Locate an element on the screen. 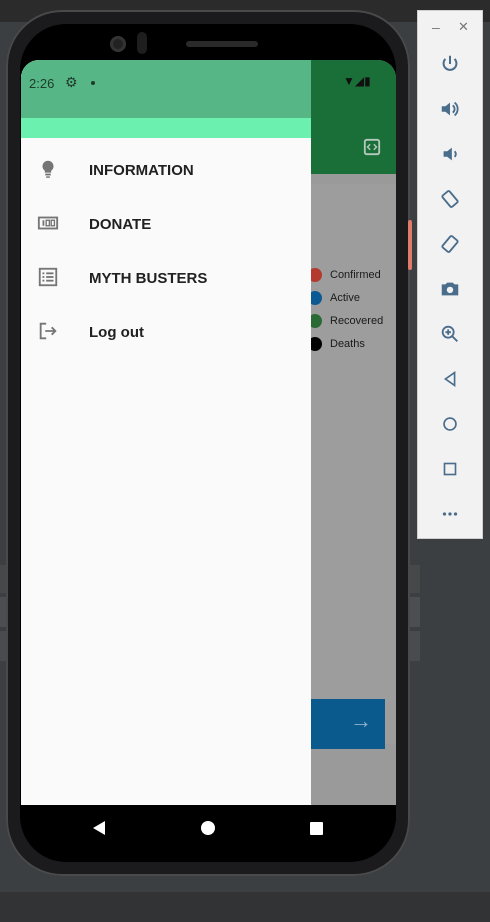  drawer-status-bar: 2:26 ⚙ is located at coordinates (166, 89).